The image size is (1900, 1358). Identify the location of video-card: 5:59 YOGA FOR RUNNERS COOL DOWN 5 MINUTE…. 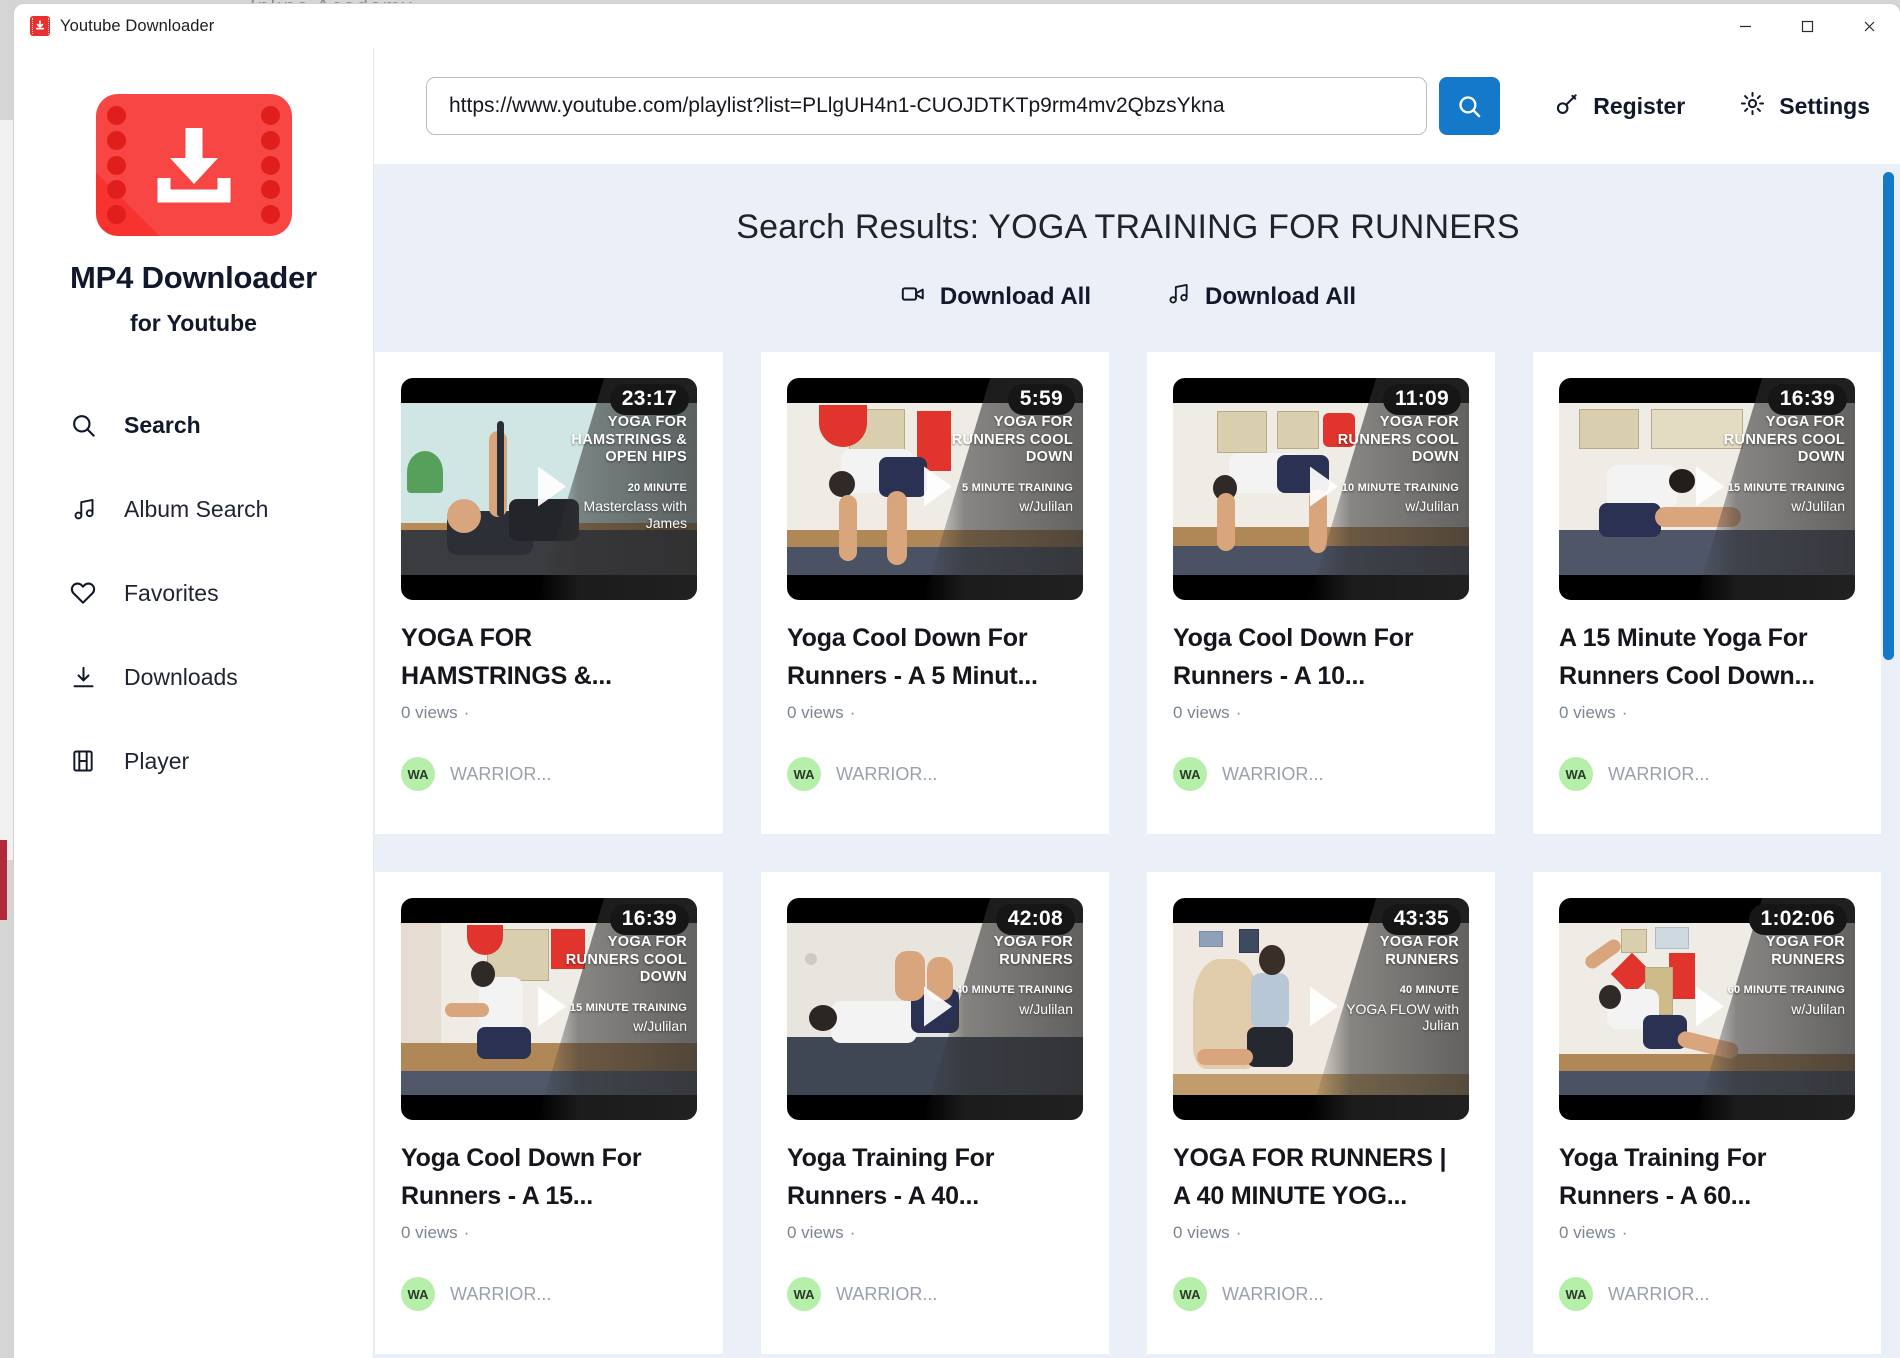
(935, 593).